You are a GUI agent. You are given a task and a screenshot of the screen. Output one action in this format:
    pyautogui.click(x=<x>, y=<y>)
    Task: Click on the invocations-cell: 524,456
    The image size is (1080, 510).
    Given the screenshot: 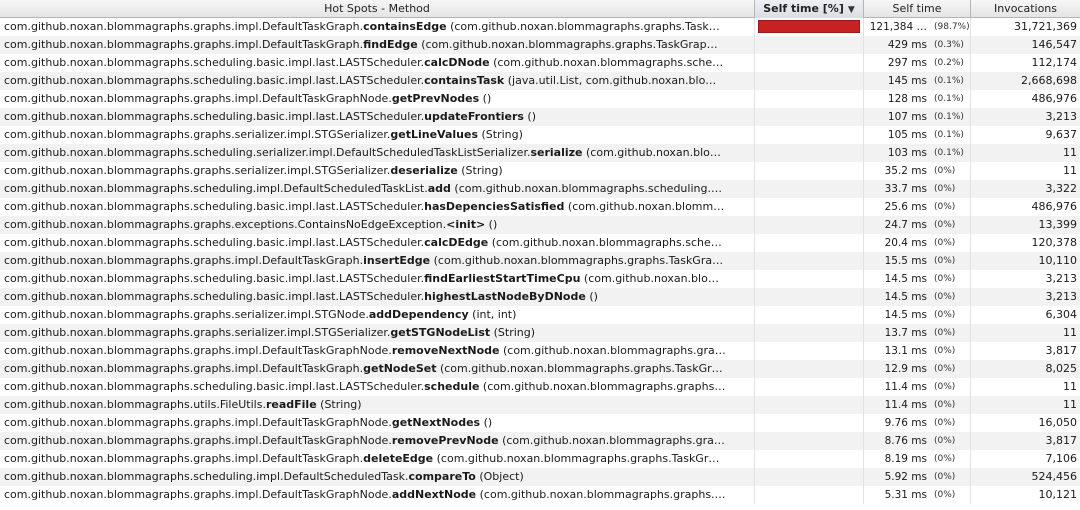 What is the action you would take?
    pyautogui.click(x=1054, y=476)
    